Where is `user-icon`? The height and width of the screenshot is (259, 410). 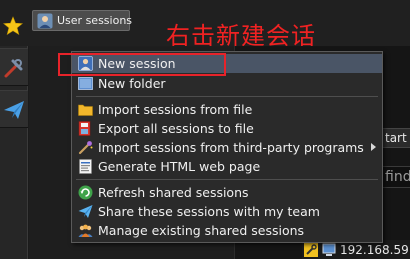 user-icon is located at coordinates (45, 20).